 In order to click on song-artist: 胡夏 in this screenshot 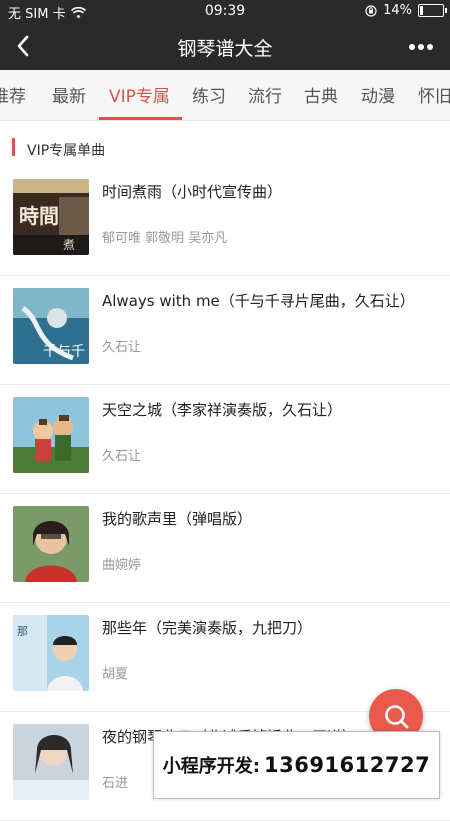, I will do `click(115, 674)`.